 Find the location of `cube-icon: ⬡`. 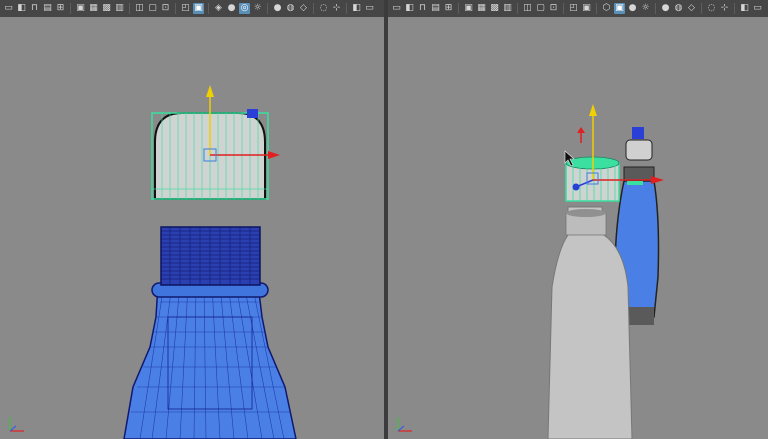

cube-icon: ⬡ is located at coordinates (606, 8).